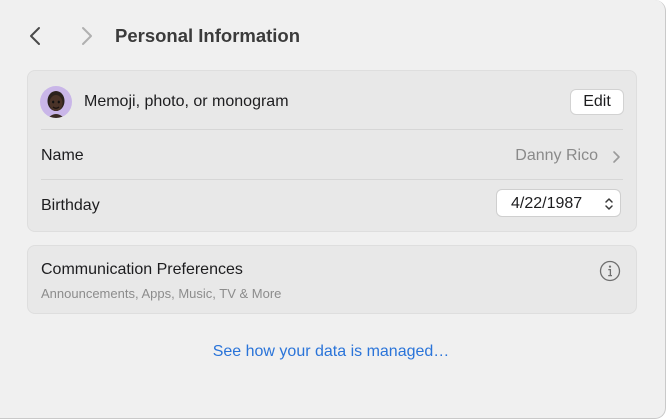 The image size is (668, 420). I want to click on name-row: Name Danny Rico, so click(332, 155).